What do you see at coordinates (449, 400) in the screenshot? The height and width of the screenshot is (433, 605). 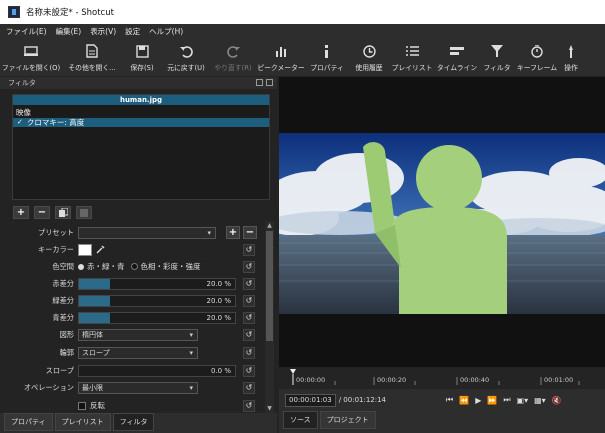 I see `skip-previous-icon: ⏮` at bounding box center [449, 400].